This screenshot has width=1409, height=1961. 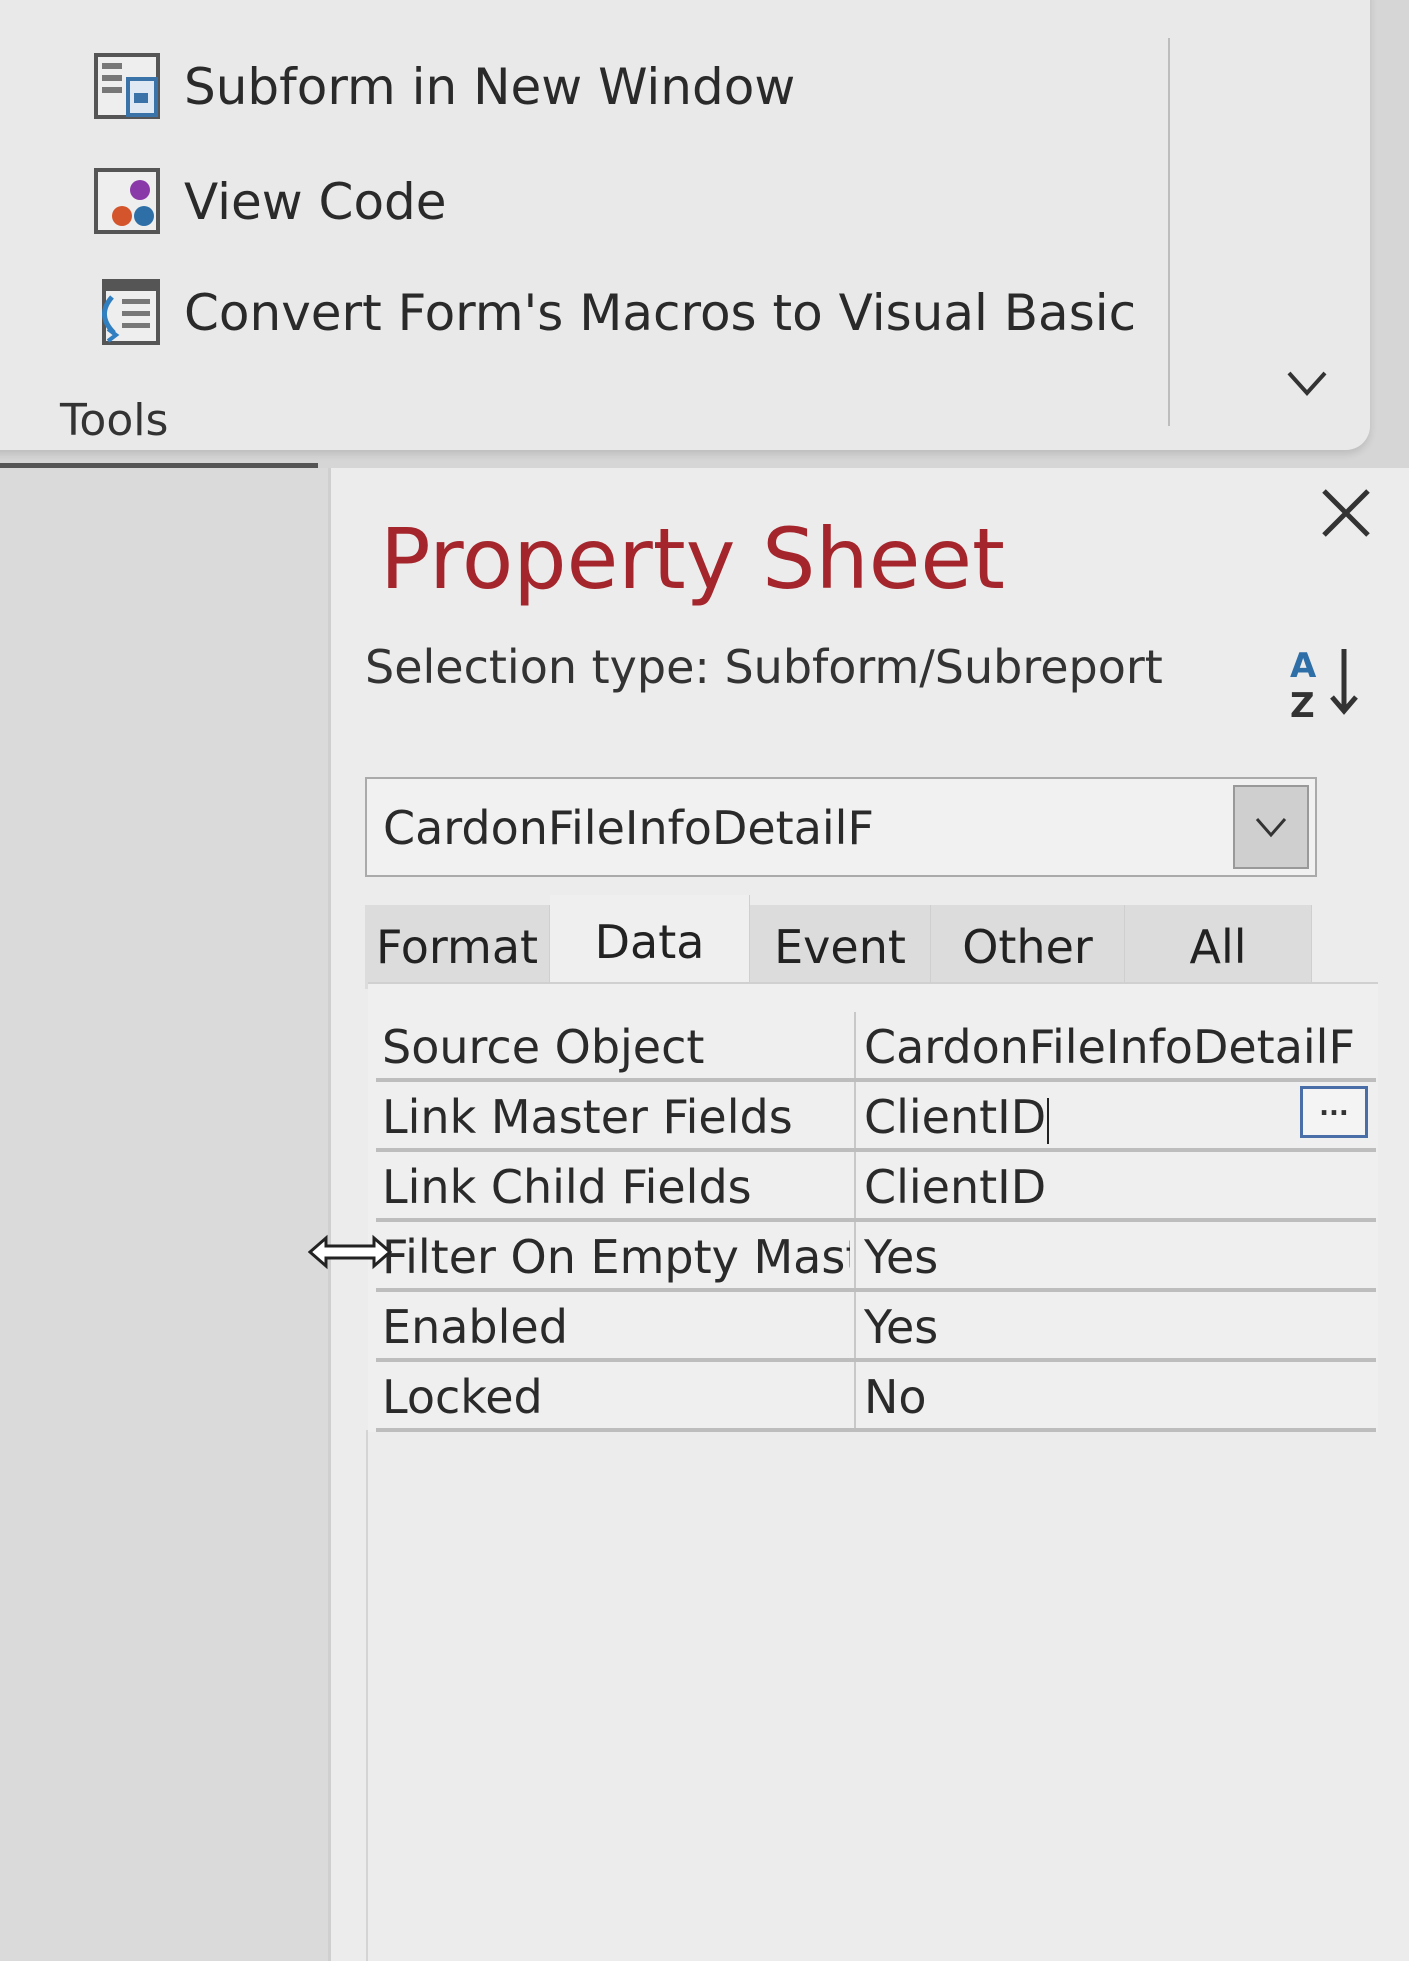 I want to click on pane-divider, so click(x=367, y=1695).